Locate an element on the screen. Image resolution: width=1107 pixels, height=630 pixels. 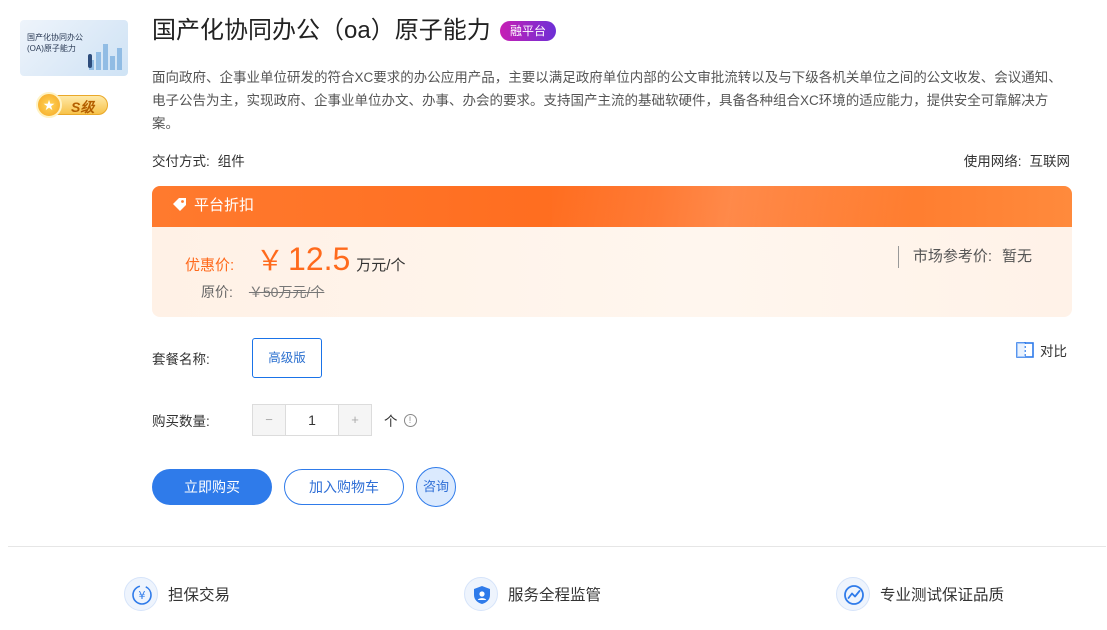
feature-guarantee: ¥ 担保交易 is located at coordinates (177, 594).